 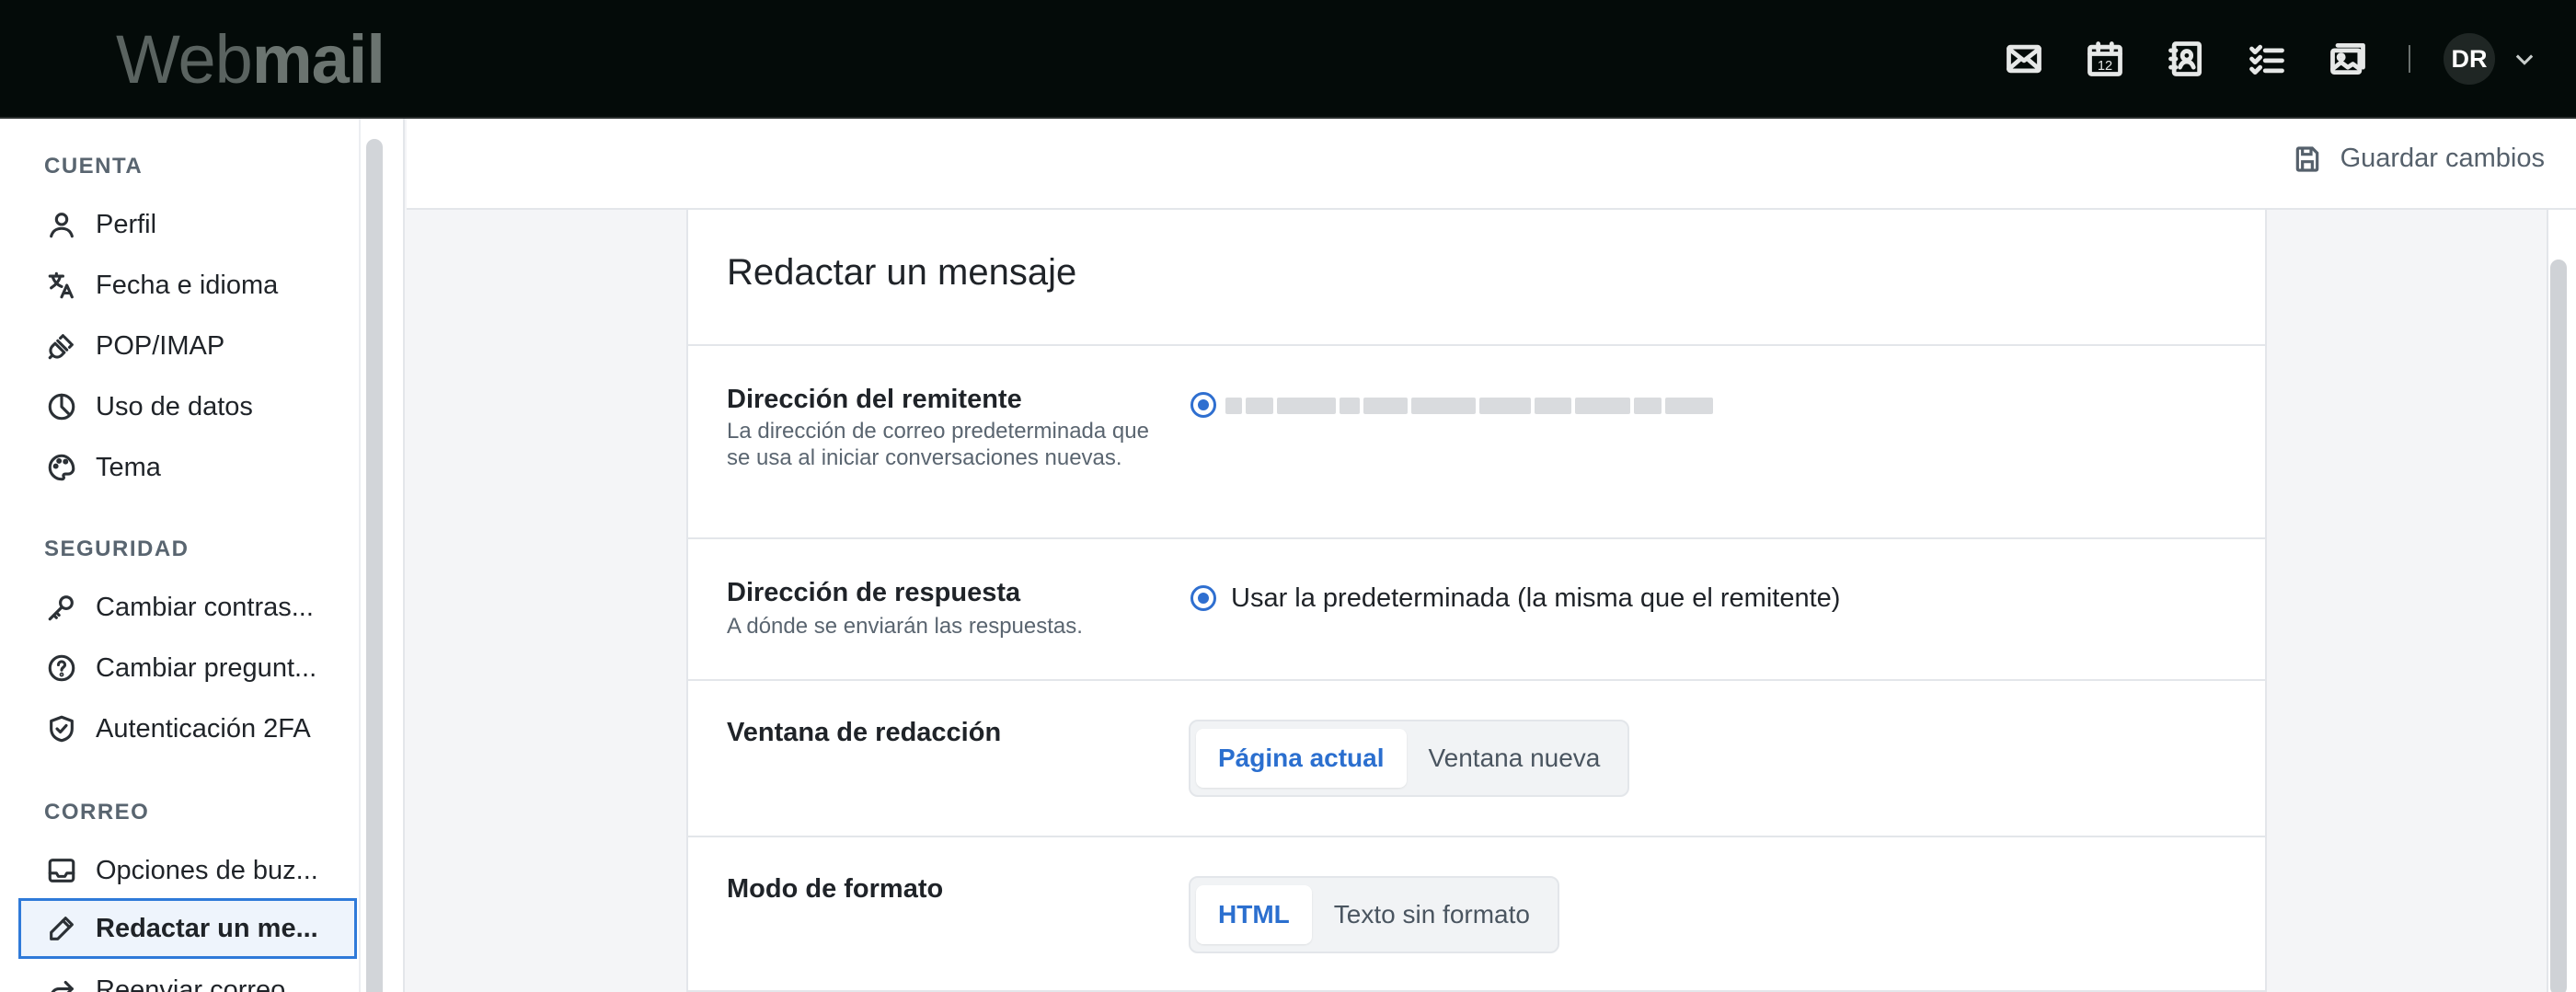 I want to click on svg-text: 12, so click(x=2105, y=66).